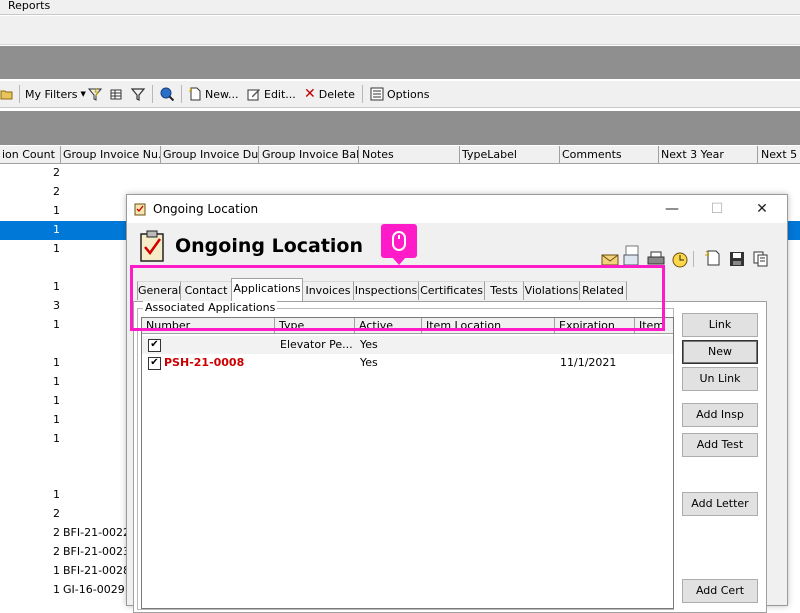 The height and width of the screenshot is (613, 800). I want to click on application-row: ✔ PSH-21-0008 Yes 11/1/2021, so click(407, 363).